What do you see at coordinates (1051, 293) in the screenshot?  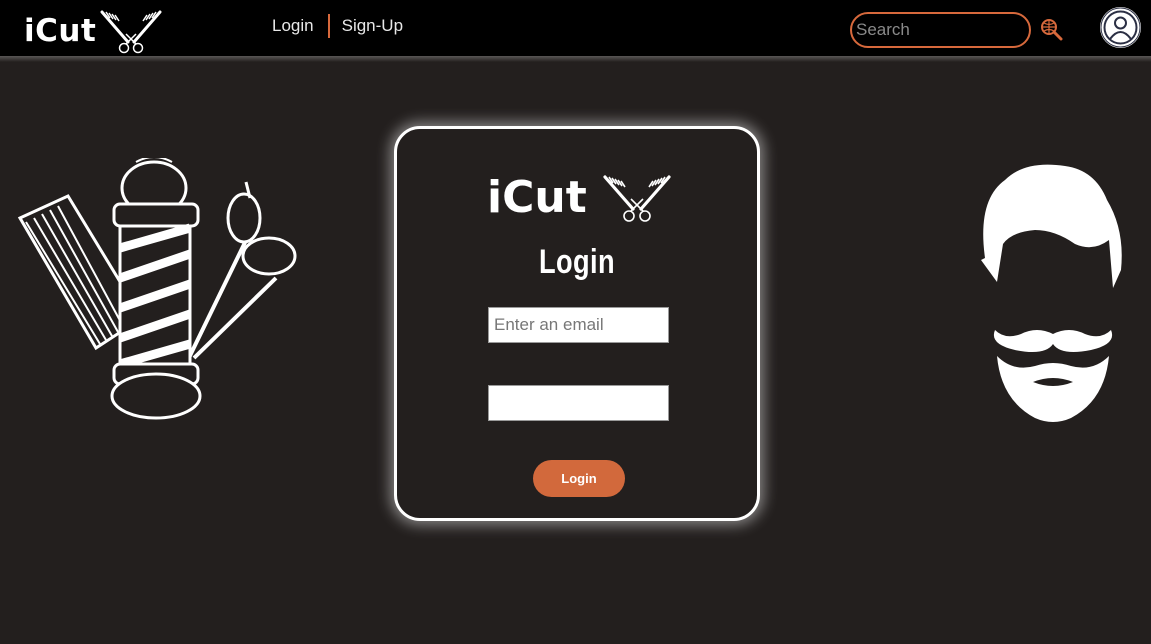 I see `hair-beard-illustration` at bounding box center [1051, 293].